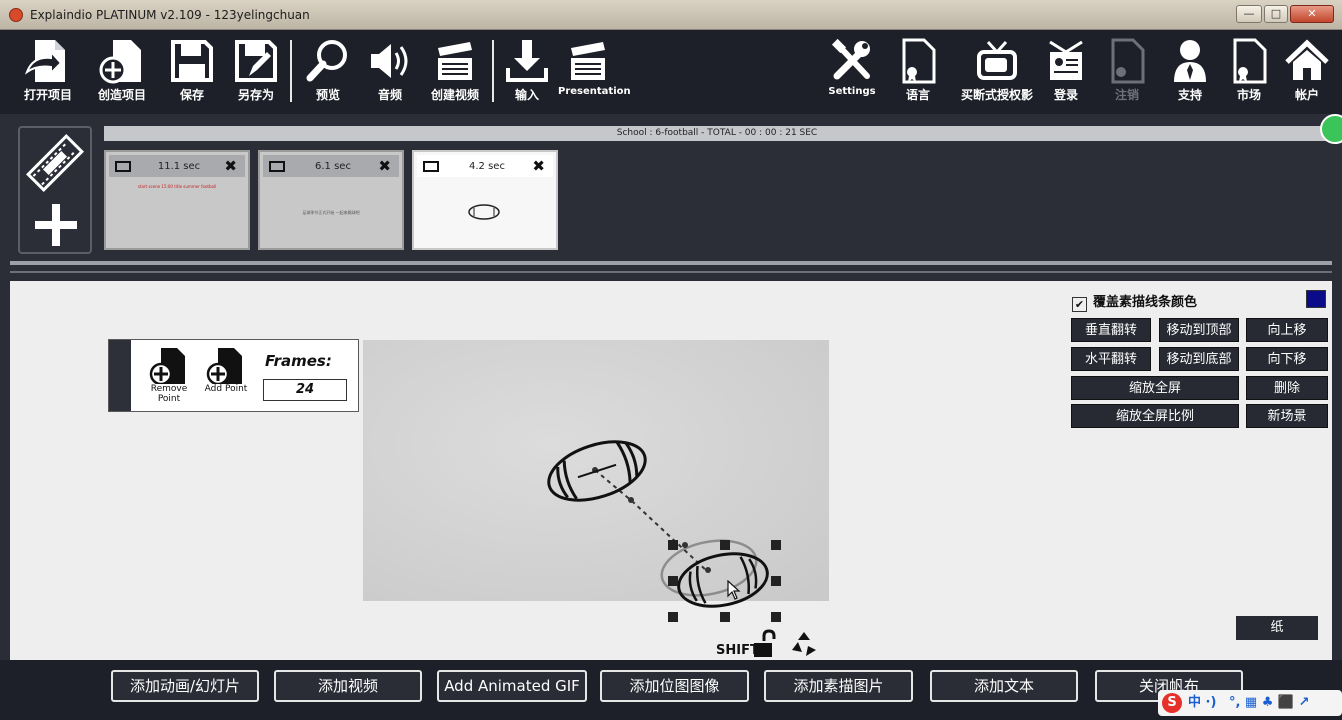 The image size is (1342, 720). I want to click on presentation-clapperboard-icon, so click(588, 61).